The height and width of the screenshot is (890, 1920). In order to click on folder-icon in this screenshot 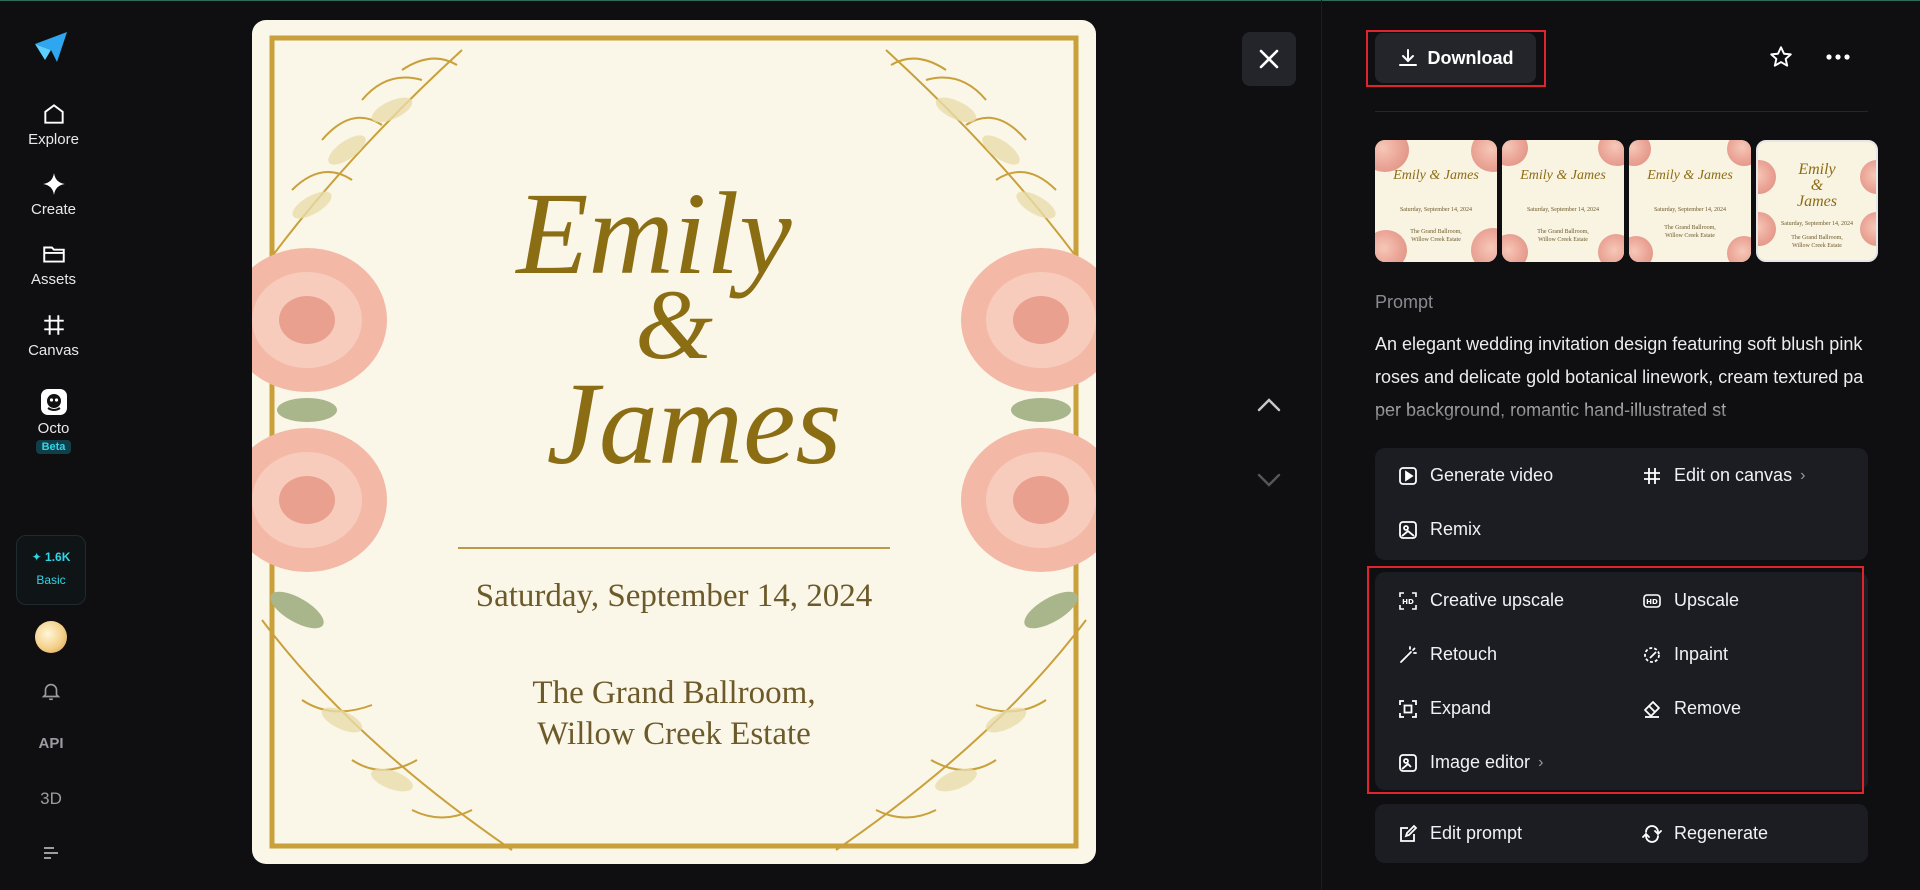, I will do `click(53, 254)`.